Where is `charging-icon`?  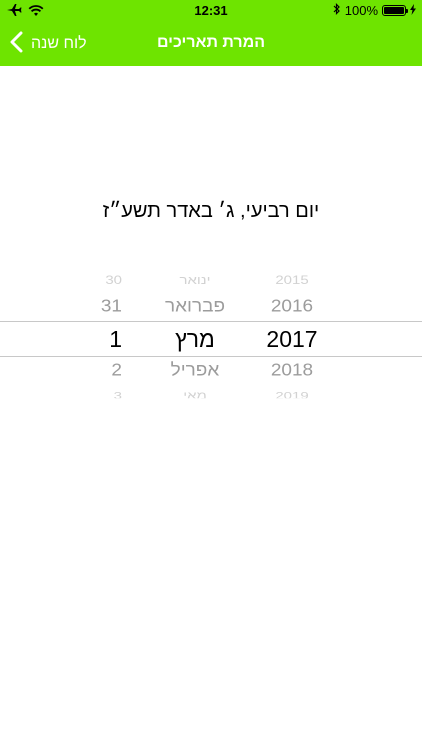
charging-icon is located at coordinates (413, 10).